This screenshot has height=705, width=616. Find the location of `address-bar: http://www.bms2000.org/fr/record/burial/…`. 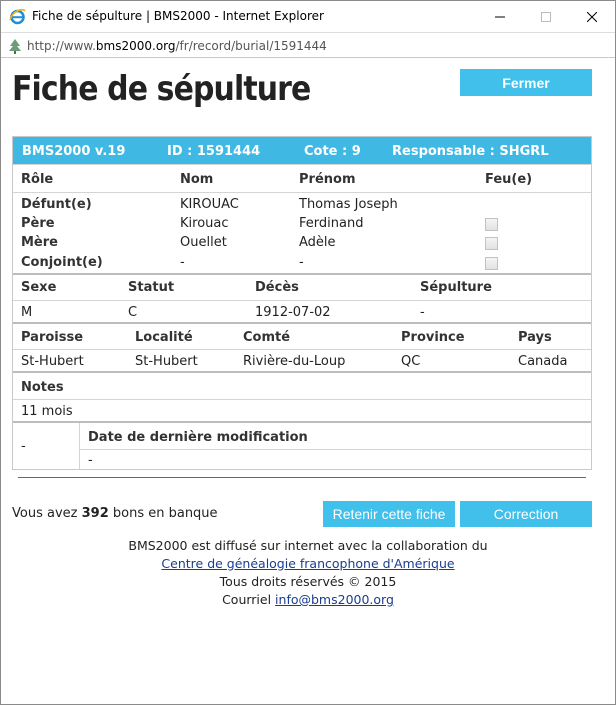

address-bar: http://www.bms2000.org/fr/record/burial/… is located at coordinates (308, 45).